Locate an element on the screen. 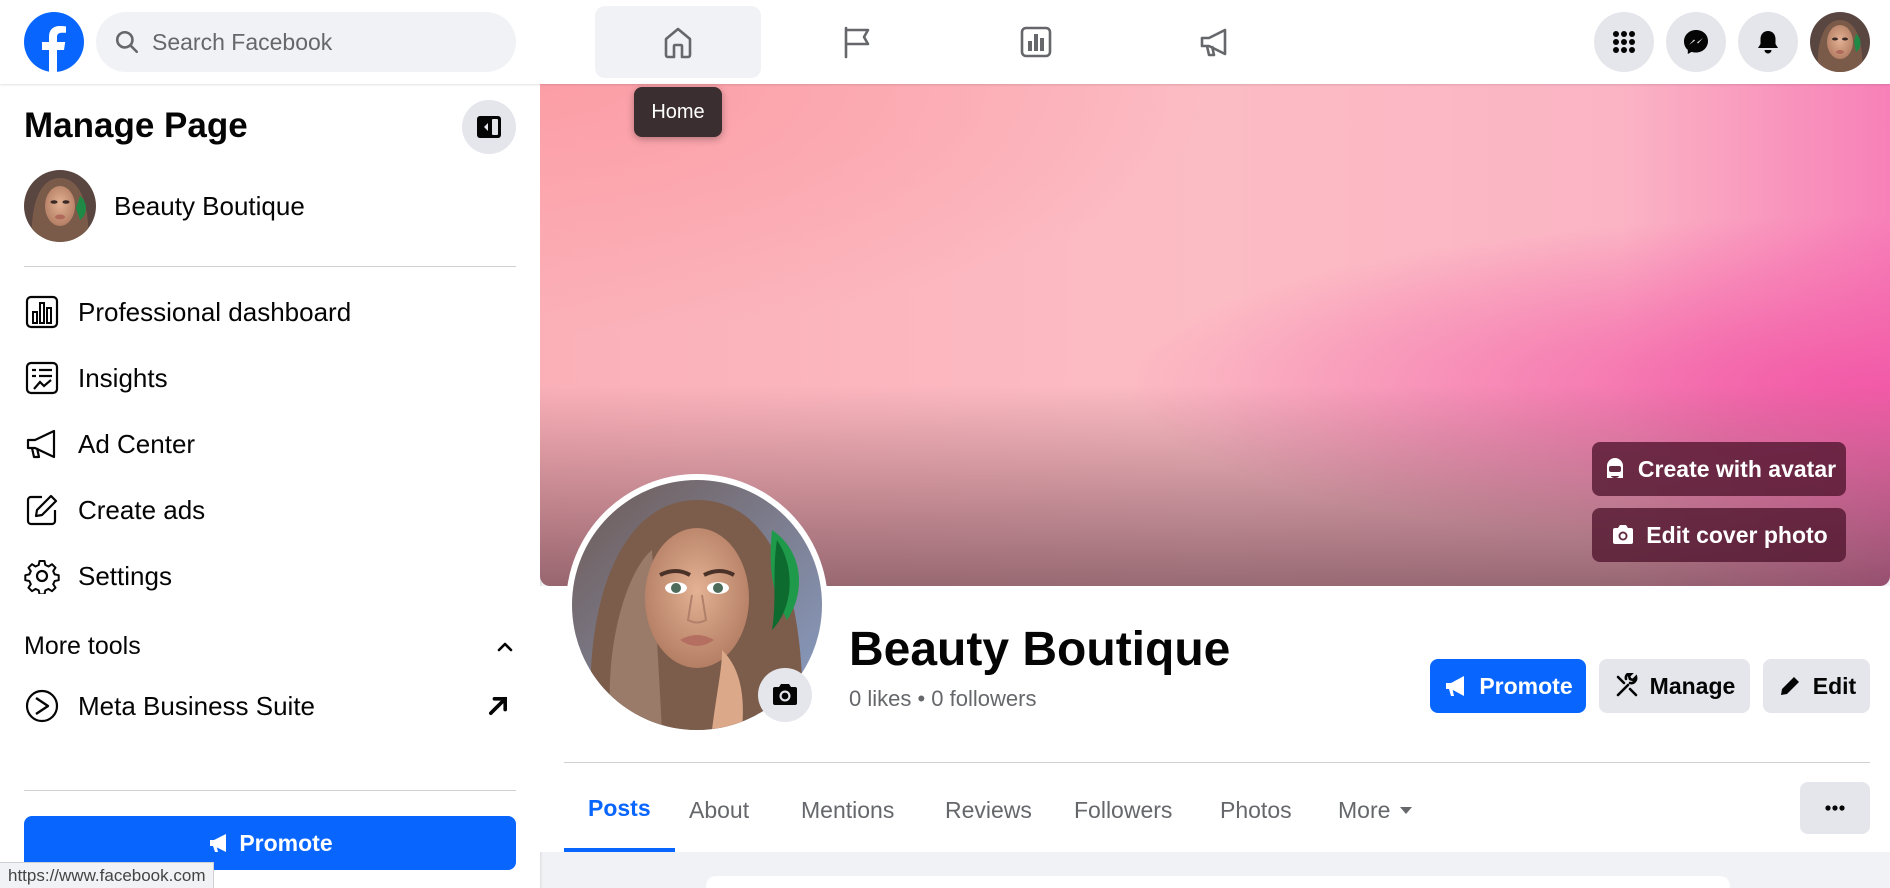 This screenshot has height=888, width=1890. create-with-avatar-button: Create with avatar is located at coordinates (1719, 469).